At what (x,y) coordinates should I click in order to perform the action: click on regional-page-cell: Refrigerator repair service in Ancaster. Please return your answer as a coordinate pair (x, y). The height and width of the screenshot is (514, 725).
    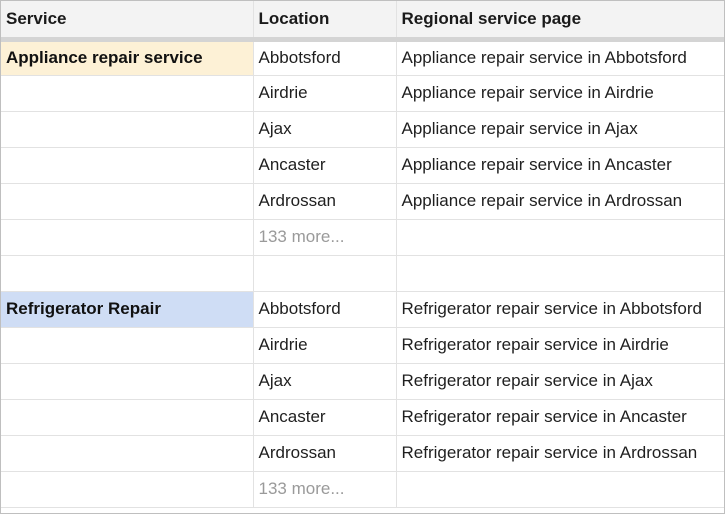
    Looking at the image, I should click on (560, 417).